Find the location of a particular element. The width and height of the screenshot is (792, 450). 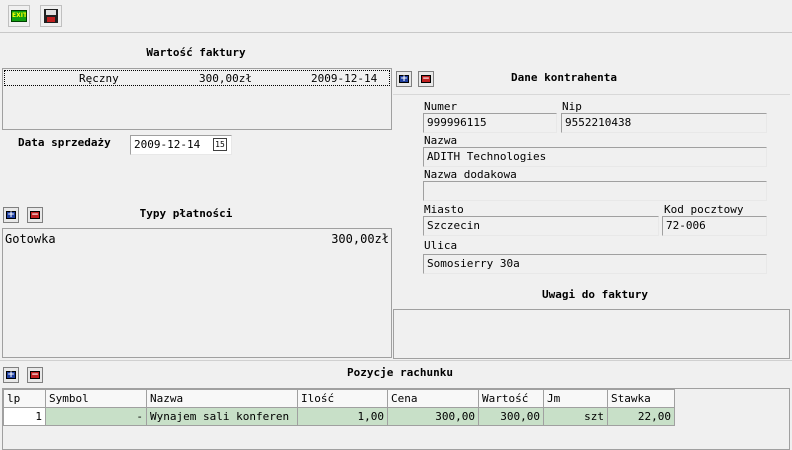

divider is located at coordinates (396, 360).